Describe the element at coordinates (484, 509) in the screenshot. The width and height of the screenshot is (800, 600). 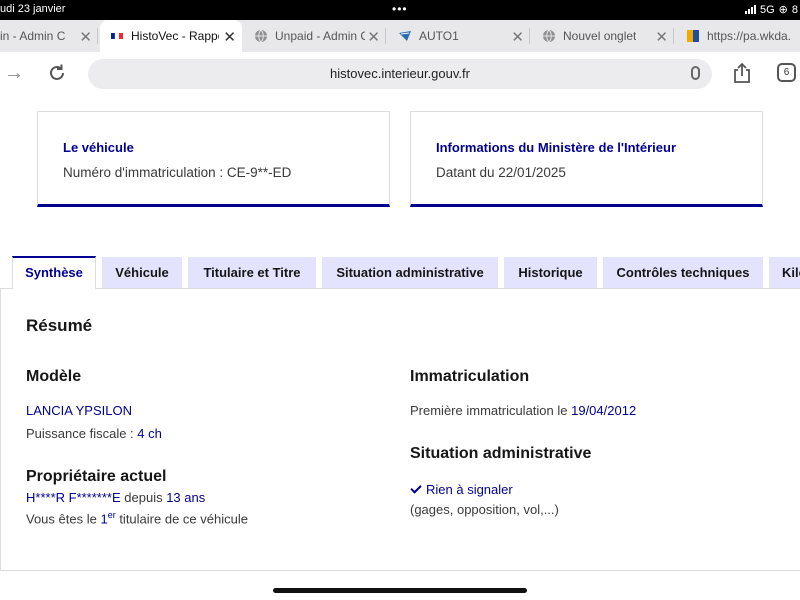
I see `admin-status-details: (gages, opposition, vol,...)` at that location.